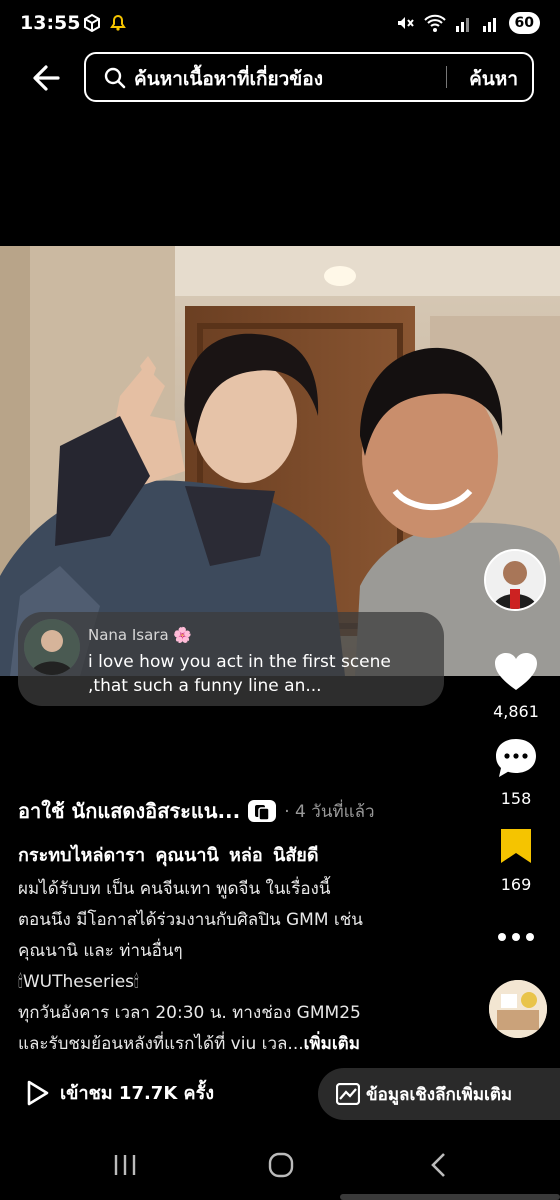 The image size is (560, 1200). I want to click on desc-line: 🕯WUTheseries🕯, so click(78, 982).